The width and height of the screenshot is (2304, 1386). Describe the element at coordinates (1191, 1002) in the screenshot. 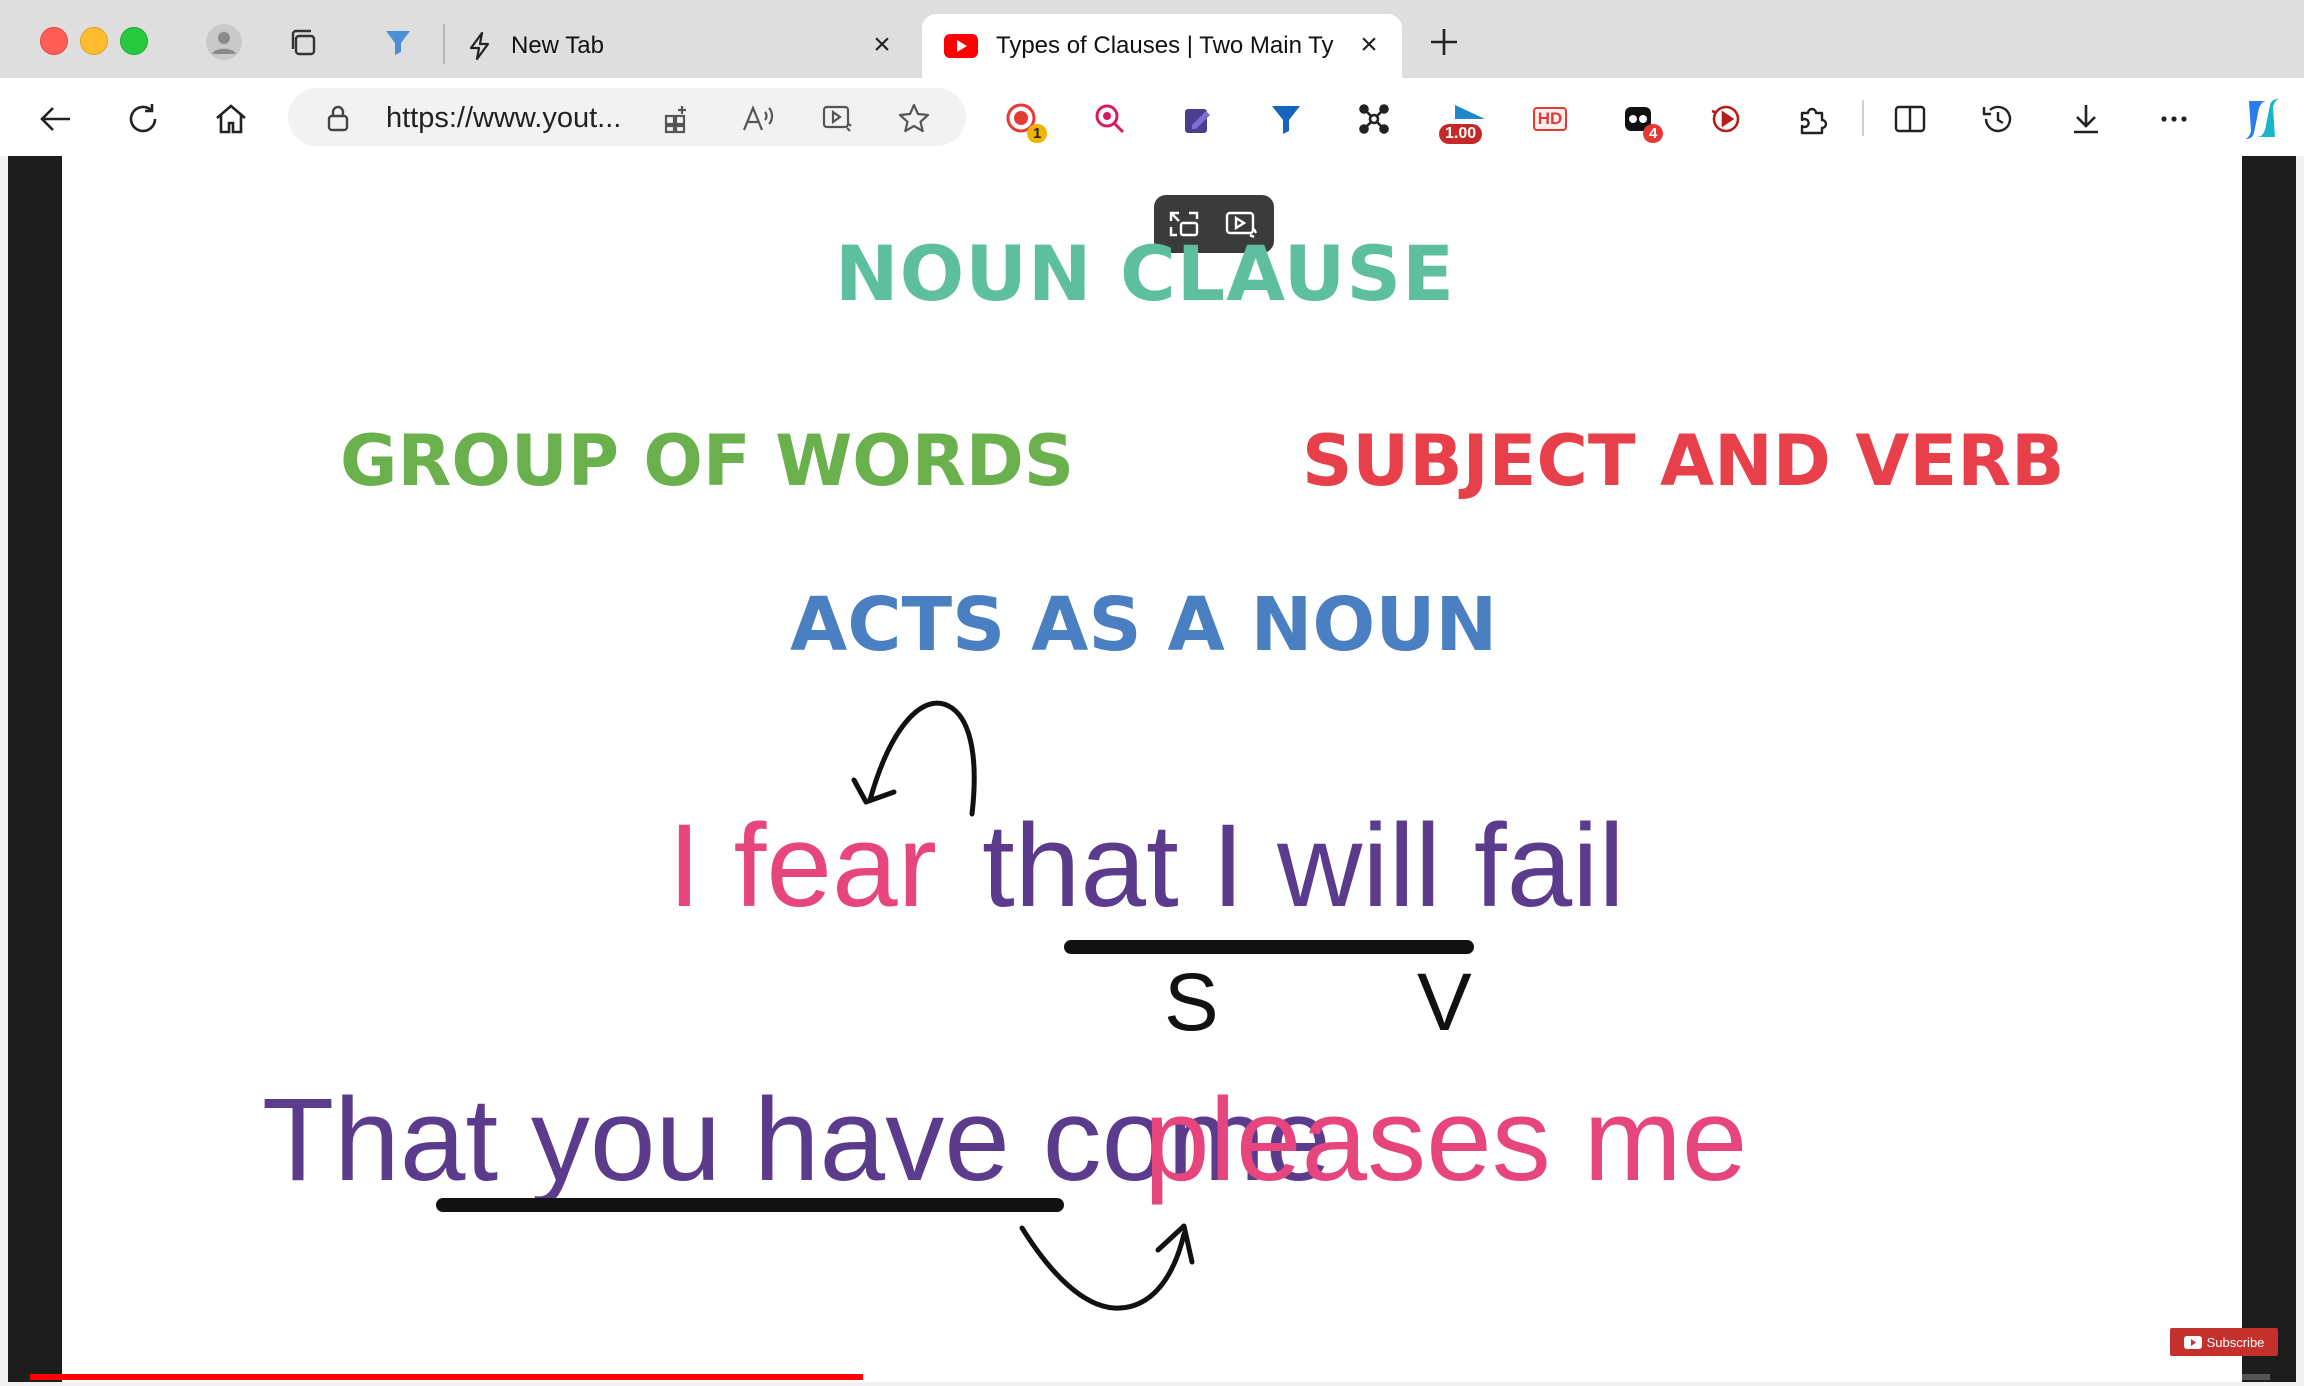

I see `subject-letter-text: S` at that location.